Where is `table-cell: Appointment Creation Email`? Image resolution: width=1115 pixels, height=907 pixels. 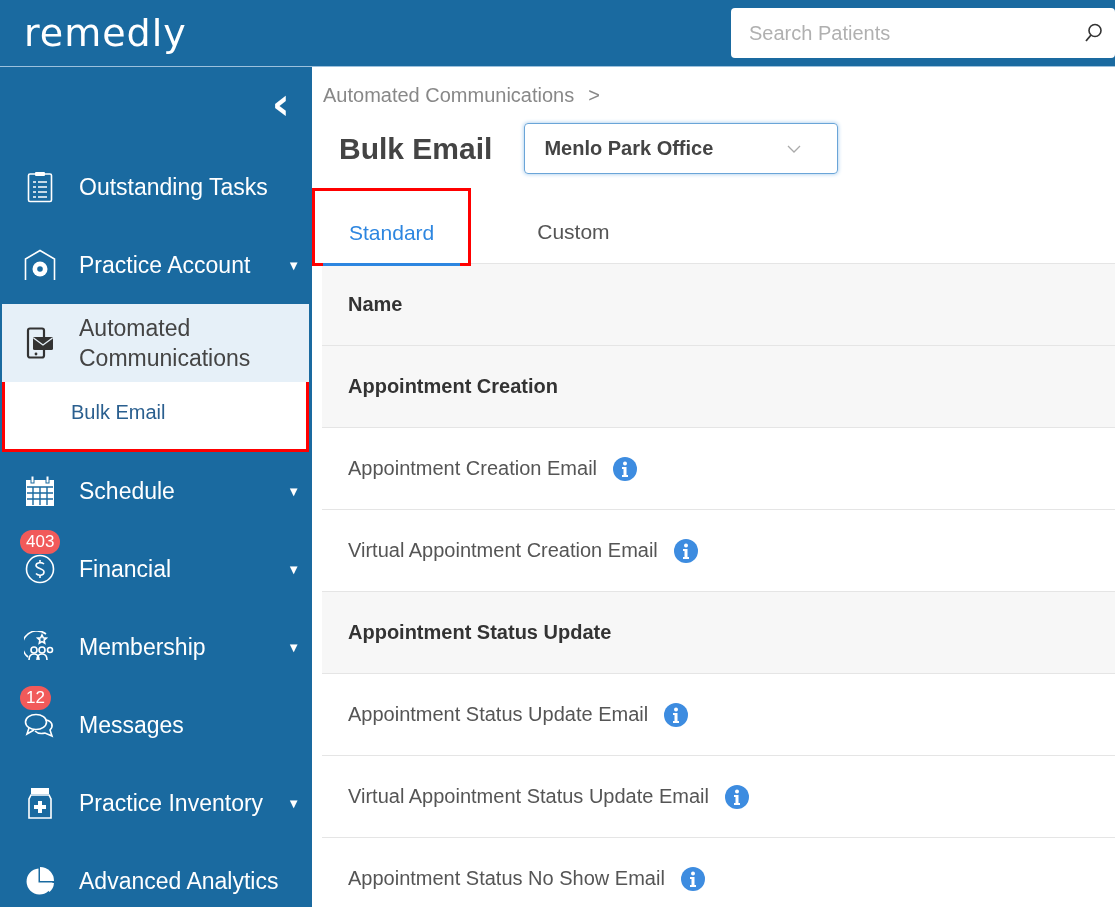
table-cell: Appointment Creation Email is located at coordinates (472, 468).